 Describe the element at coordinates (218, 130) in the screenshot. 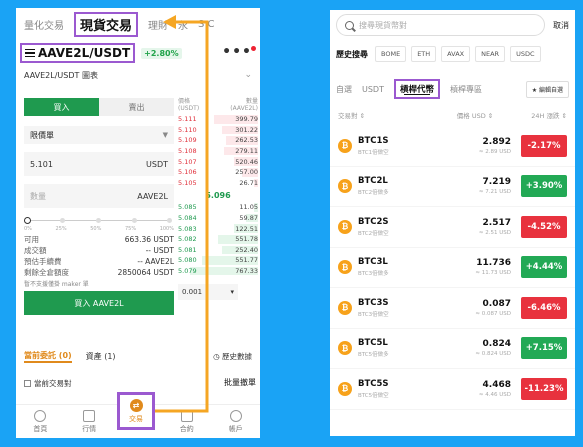

I see `ask-row: 5.110 301.22` at that location.